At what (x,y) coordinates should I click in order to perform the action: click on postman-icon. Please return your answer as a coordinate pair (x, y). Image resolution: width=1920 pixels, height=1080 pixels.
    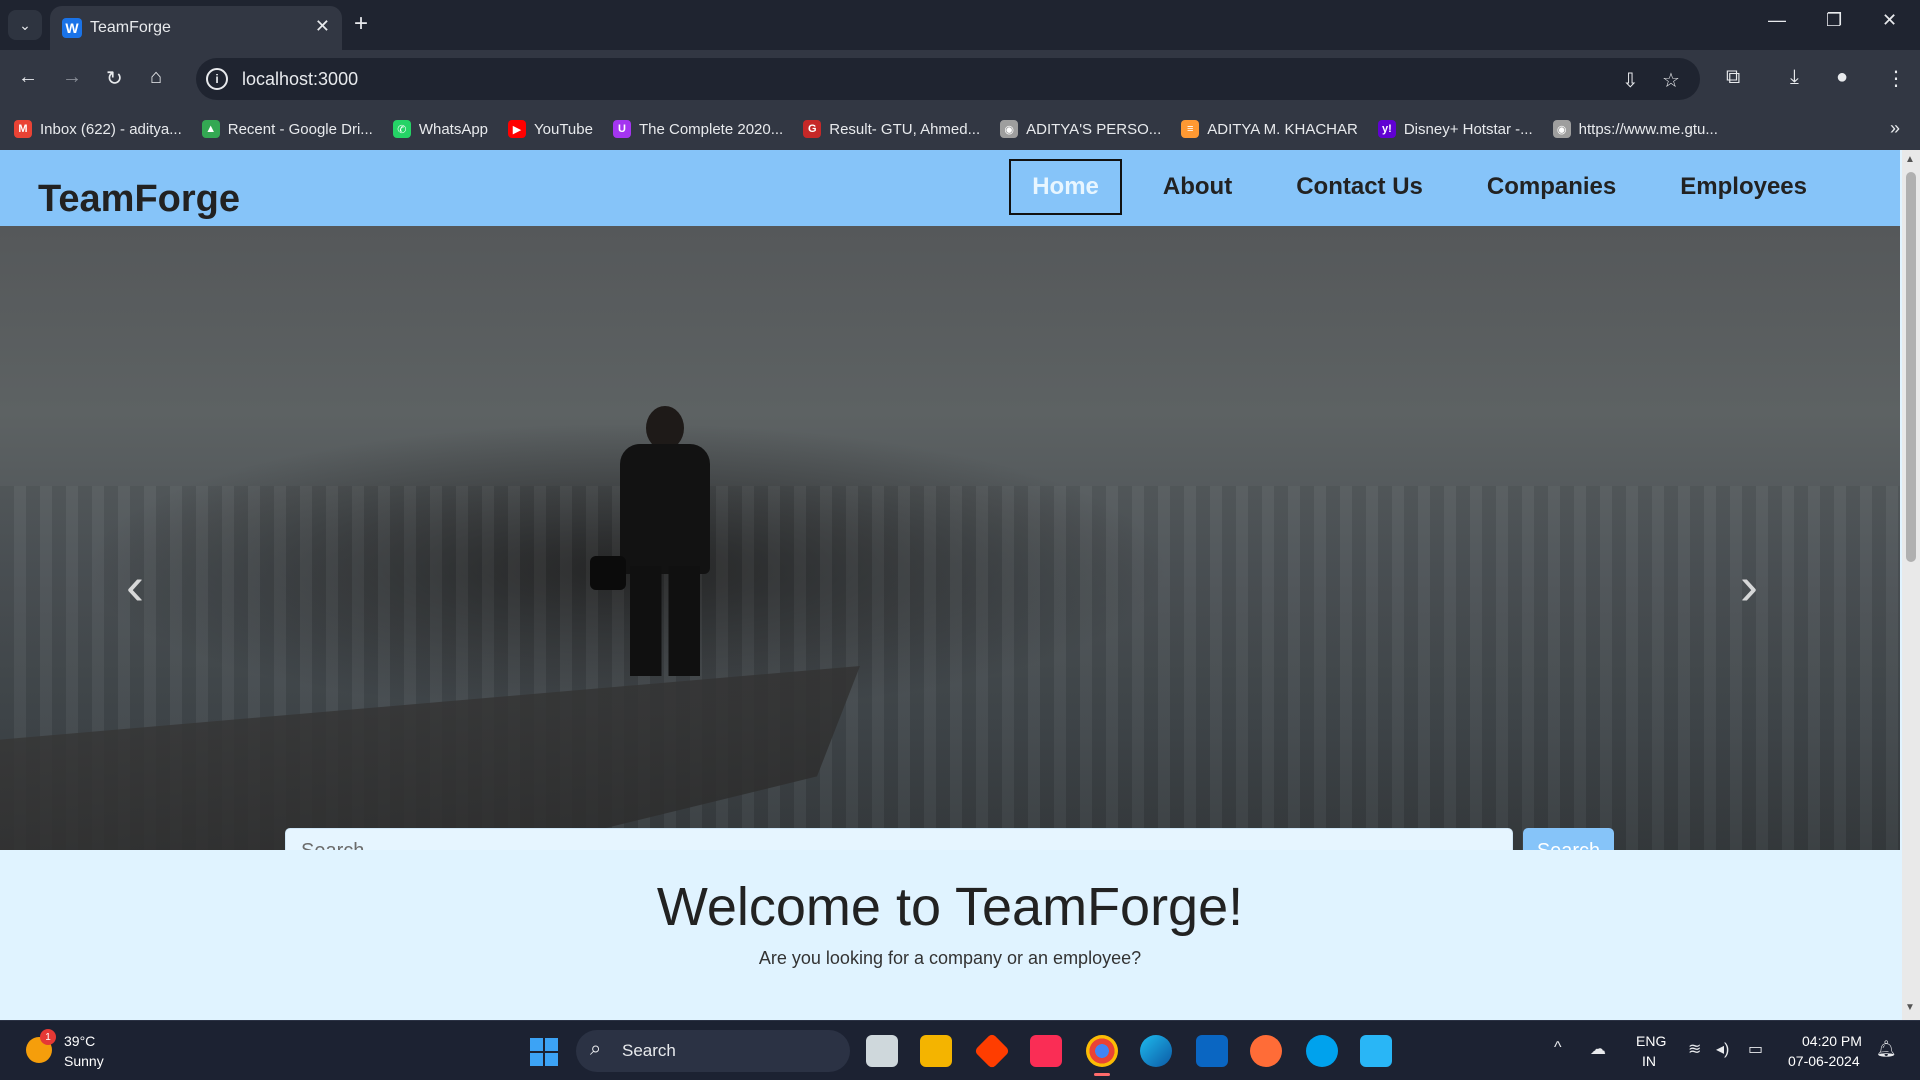
    Looking at the image, I should click on (1266, 1051).